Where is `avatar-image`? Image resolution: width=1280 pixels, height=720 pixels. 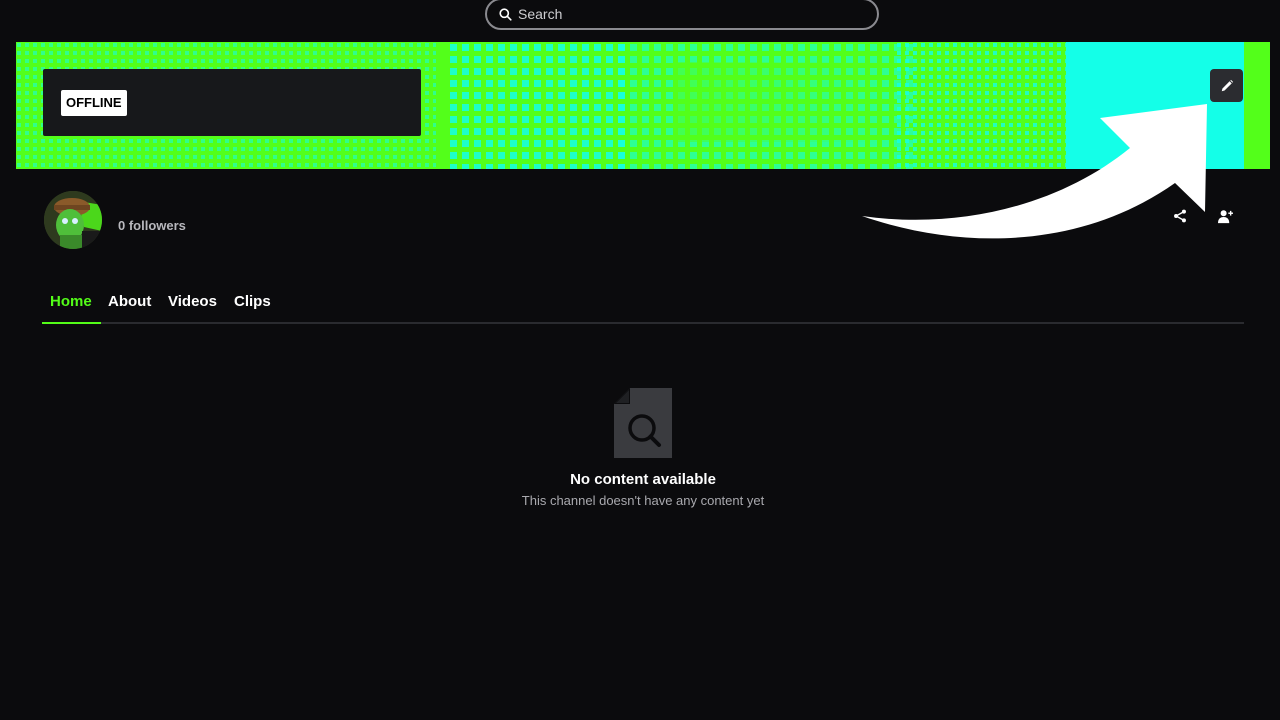
avatar-image is located at coordinates (73, 220).